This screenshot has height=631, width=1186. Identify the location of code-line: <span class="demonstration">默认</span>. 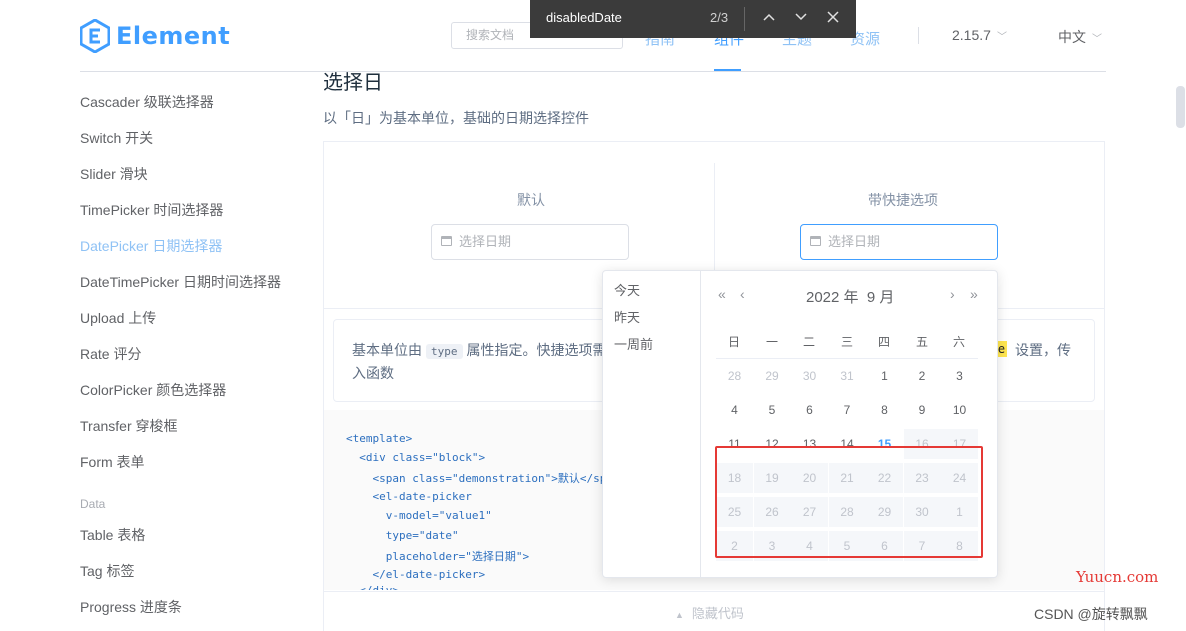
(486, 478).